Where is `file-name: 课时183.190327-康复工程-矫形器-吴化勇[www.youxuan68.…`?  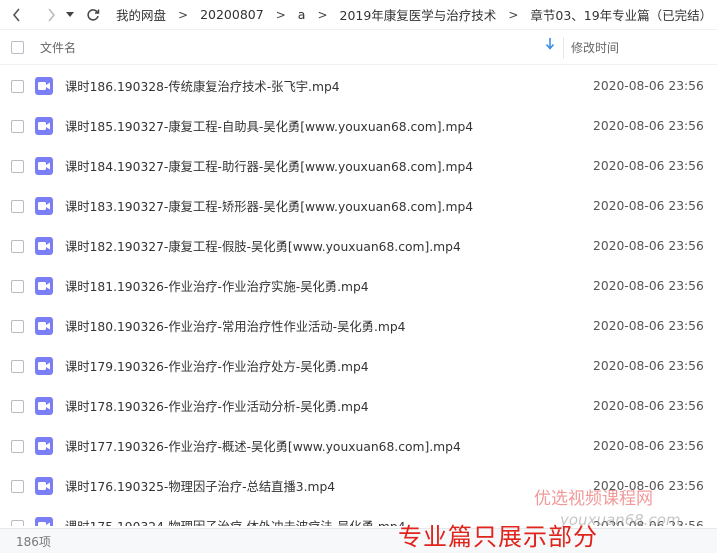 file-name: 课时183.190327-康复工程-矫形器-吴化勇[www.youxuan68.… is located at coordinates (323, 206).